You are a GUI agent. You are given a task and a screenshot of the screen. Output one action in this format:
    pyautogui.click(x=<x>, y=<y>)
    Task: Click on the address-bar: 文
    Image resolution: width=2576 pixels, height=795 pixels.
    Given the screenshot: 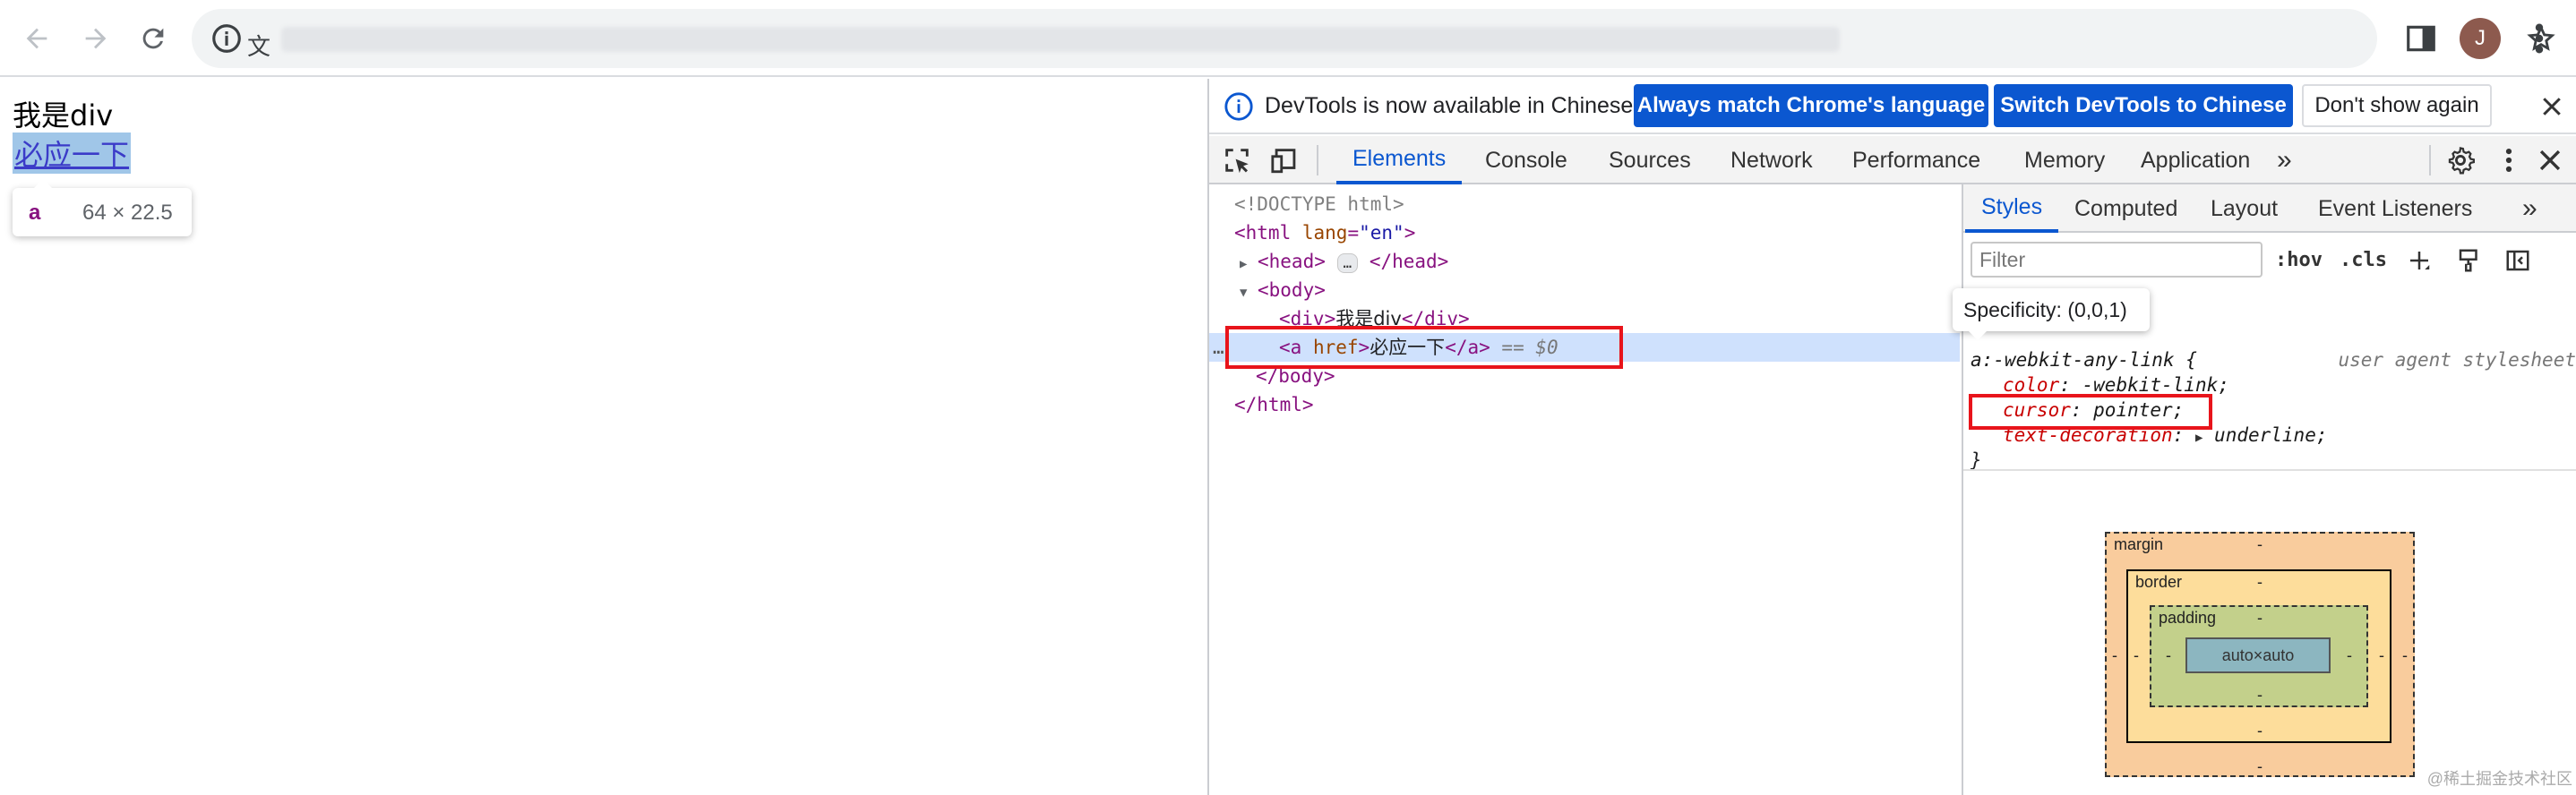 What is the action you would take?
    pyautogui.click(x=1373, y=38)
    